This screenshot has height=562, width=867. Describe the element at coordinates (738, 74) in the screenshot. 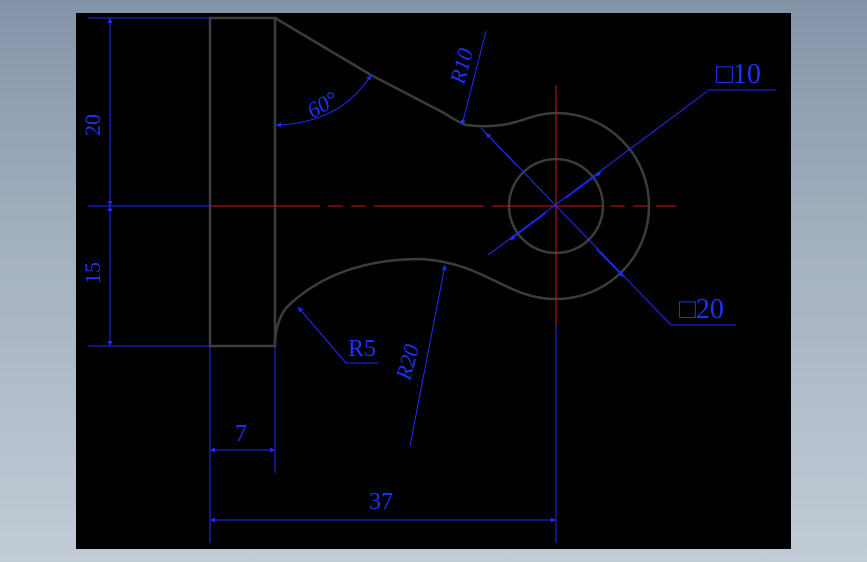

I see `label-sq10: □10` at that location.